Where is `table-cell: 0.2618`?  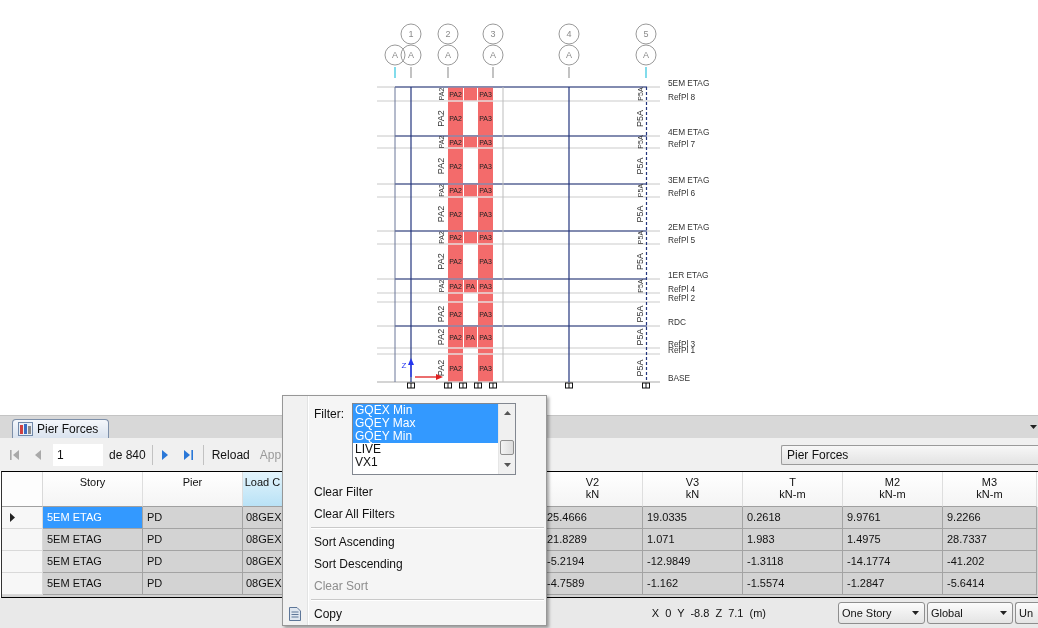 table-cell: 0.2618 is located at coordinates (793, 518).